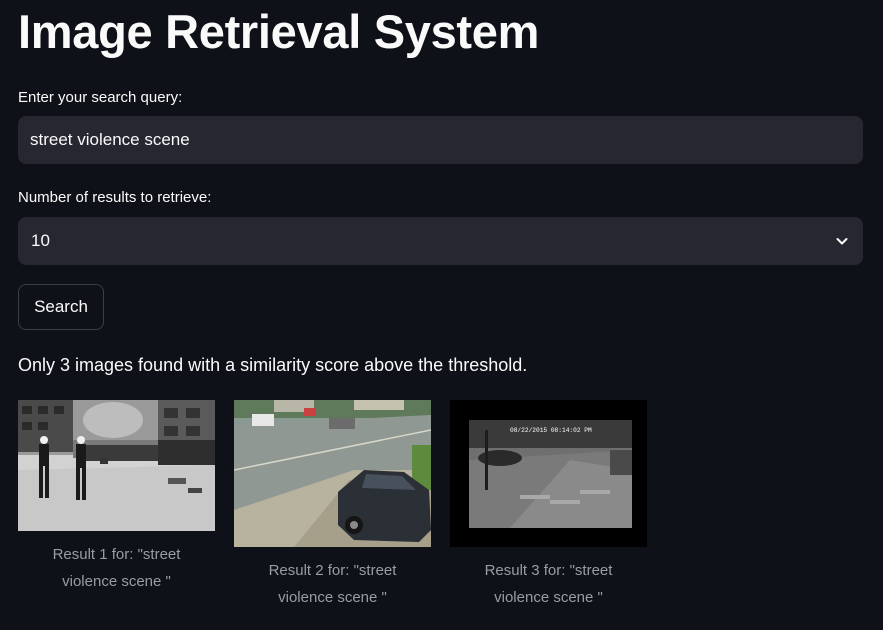  I want to click on result-image-3: 08/22/2015 08:14:02 PM, so click(548, 473).